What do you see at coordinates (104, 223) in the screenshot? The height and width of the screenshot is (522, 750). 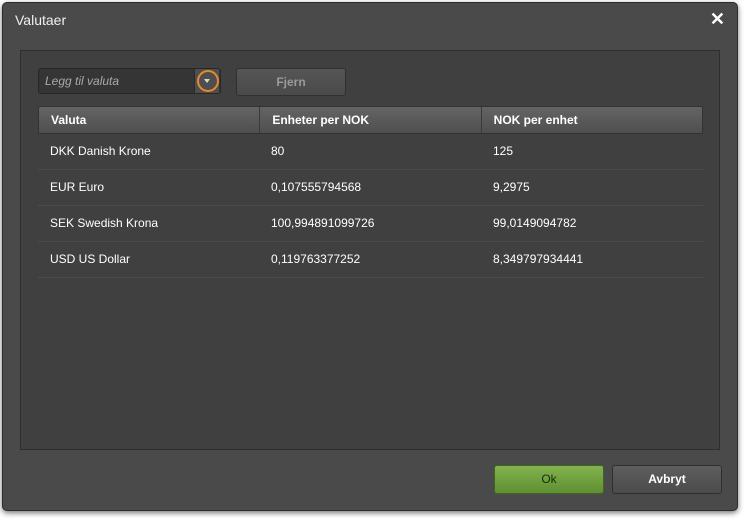 I see `cell-currency: SEK Swedish Krona` at bounding box center [104, 223].